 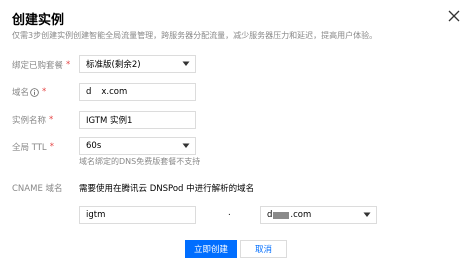 I want to click on cname-domain-select: d .com, so click(x=318, y=215).